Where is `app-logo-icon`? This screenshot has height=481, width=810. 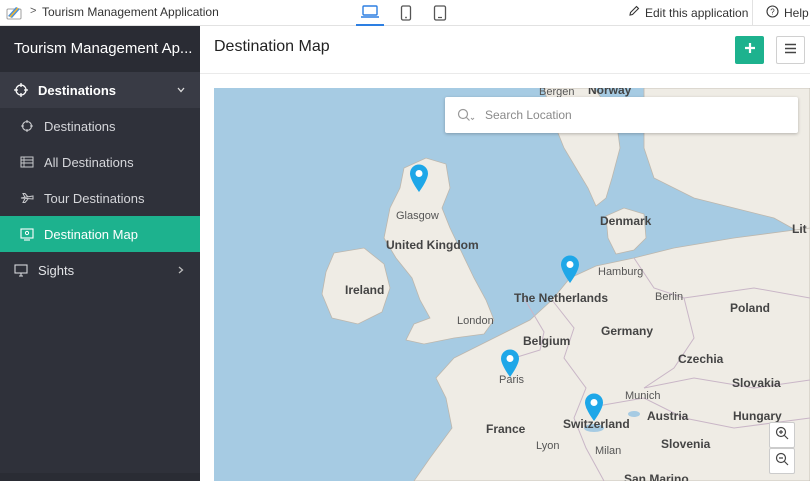 app-logo-icon is located at coordinates (15, 12).